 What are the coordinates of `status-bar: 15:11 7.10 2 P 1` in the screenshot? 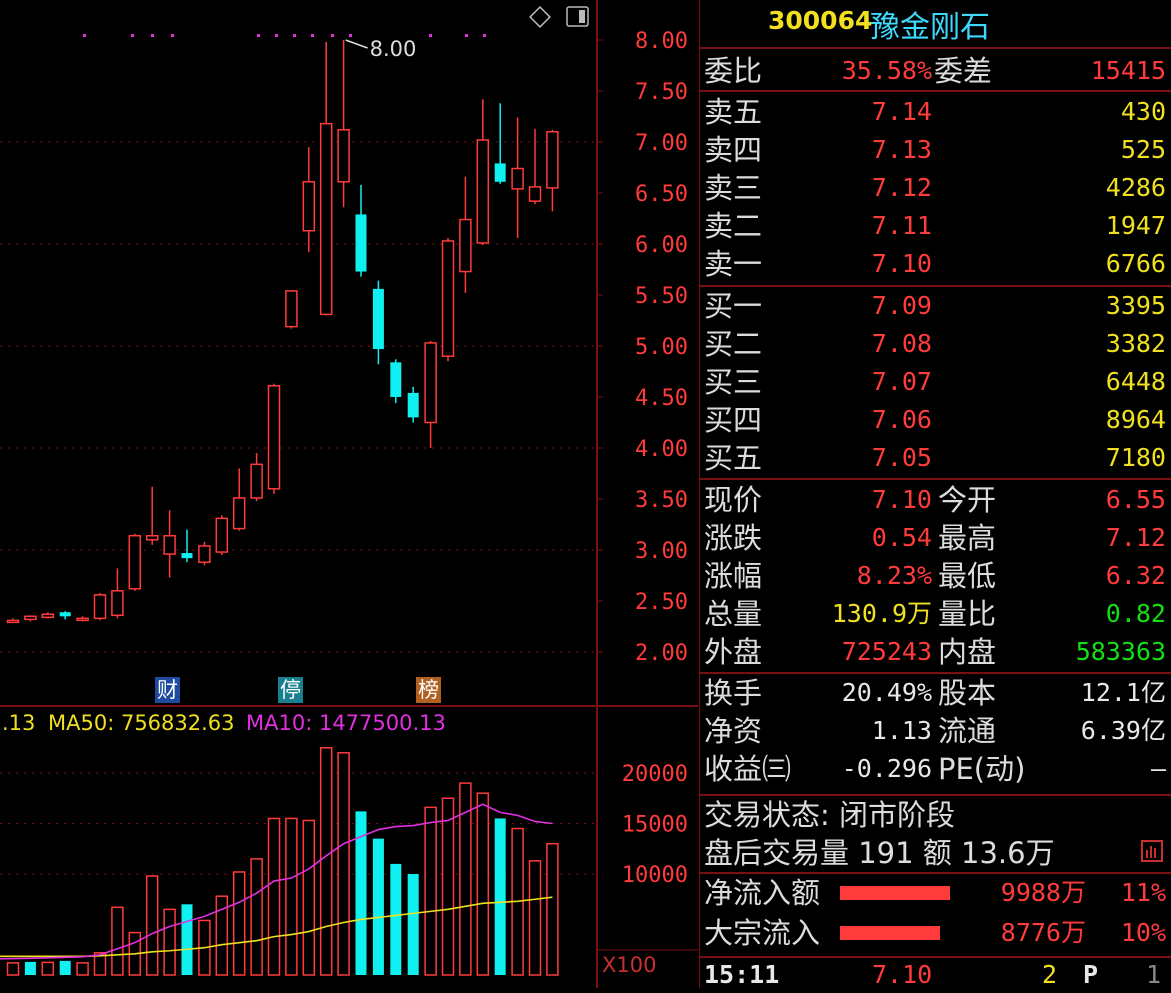 It's located at (935, 973).